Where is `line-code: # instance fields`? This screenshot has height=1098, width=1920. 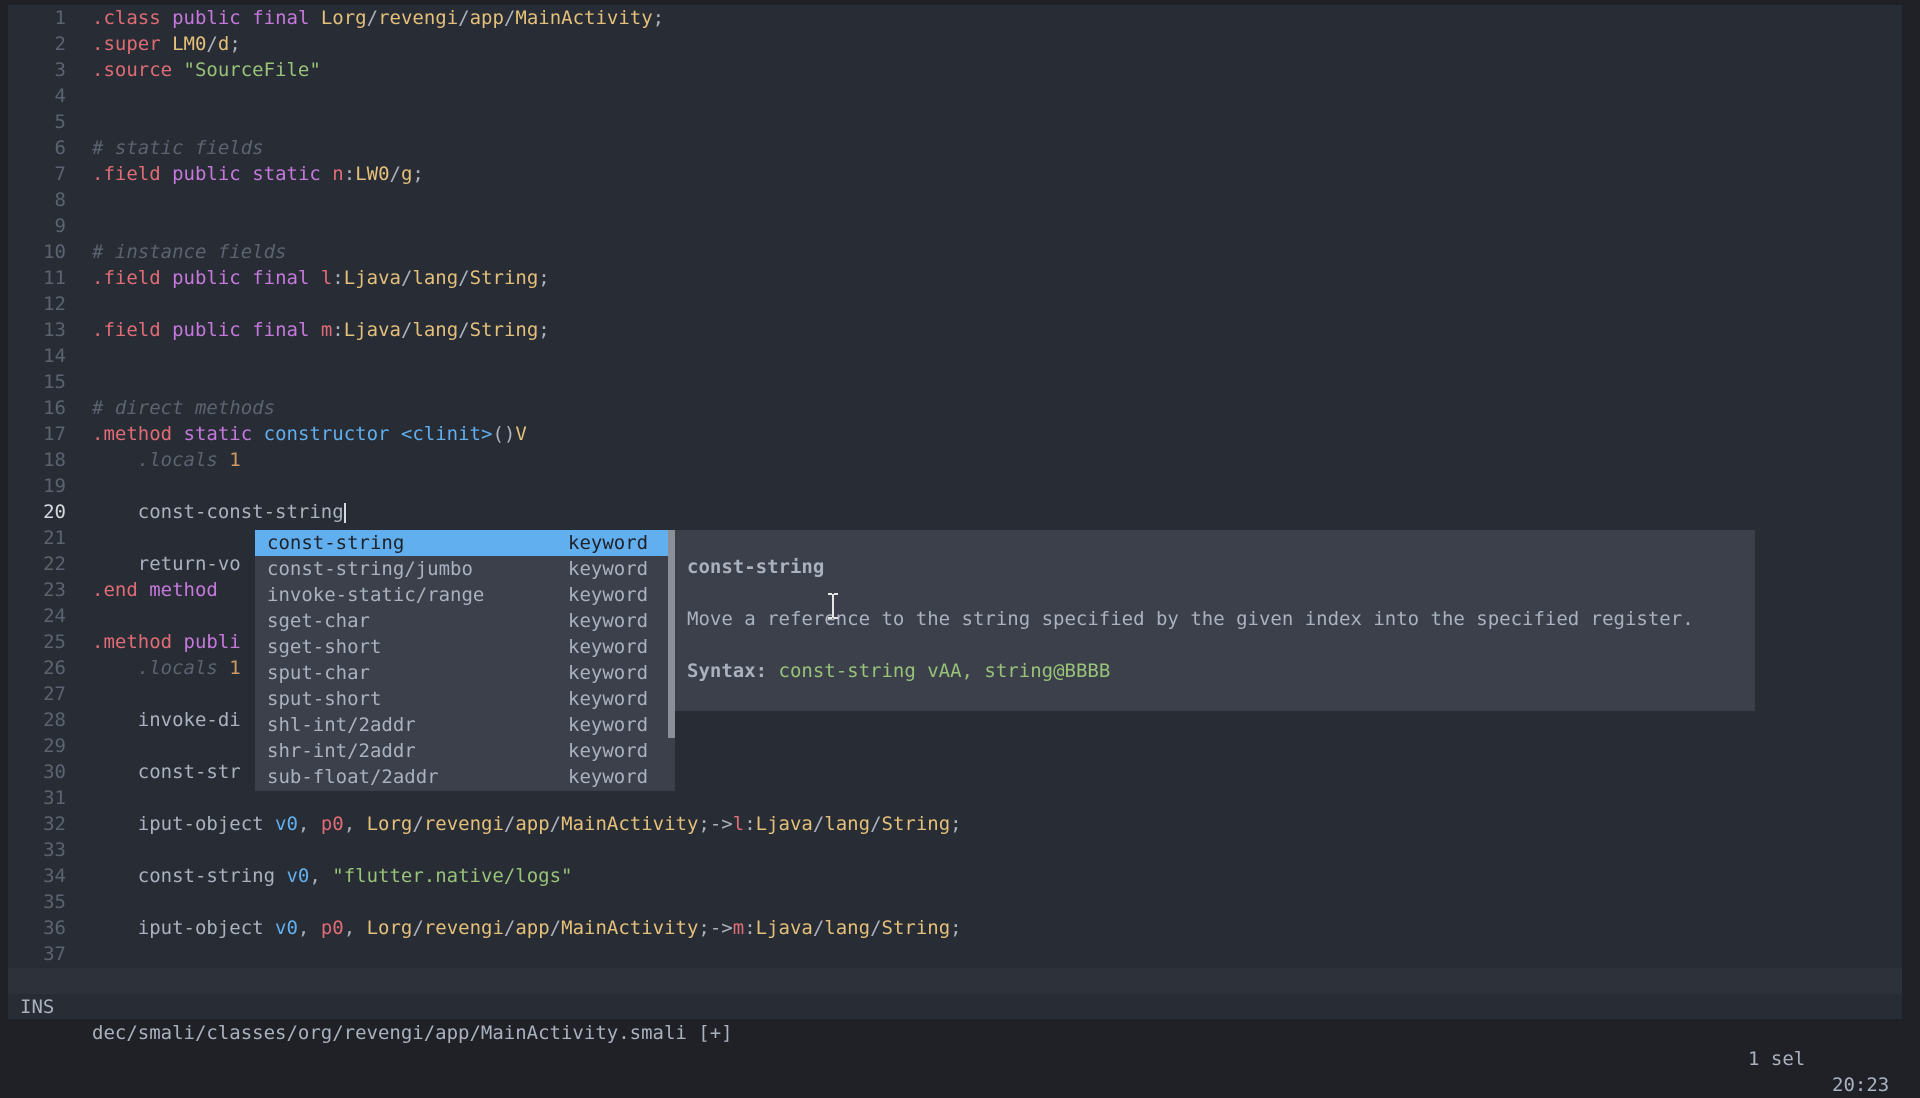 line-code: # instance fields is located at coordinates (189, 252).